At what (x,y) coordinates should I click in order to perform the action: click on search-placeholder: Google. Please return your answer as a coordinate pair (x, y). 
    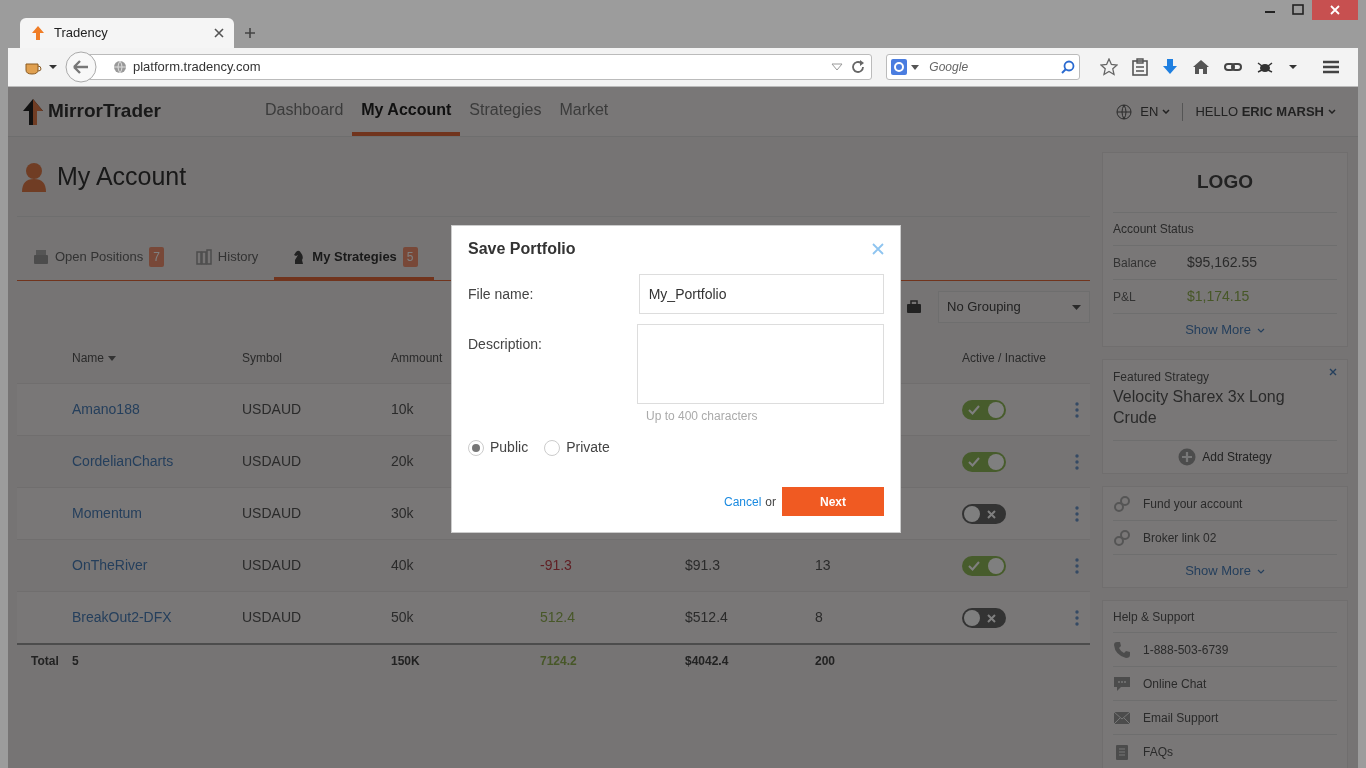
    Looking at the image, I should click on (949, 67).